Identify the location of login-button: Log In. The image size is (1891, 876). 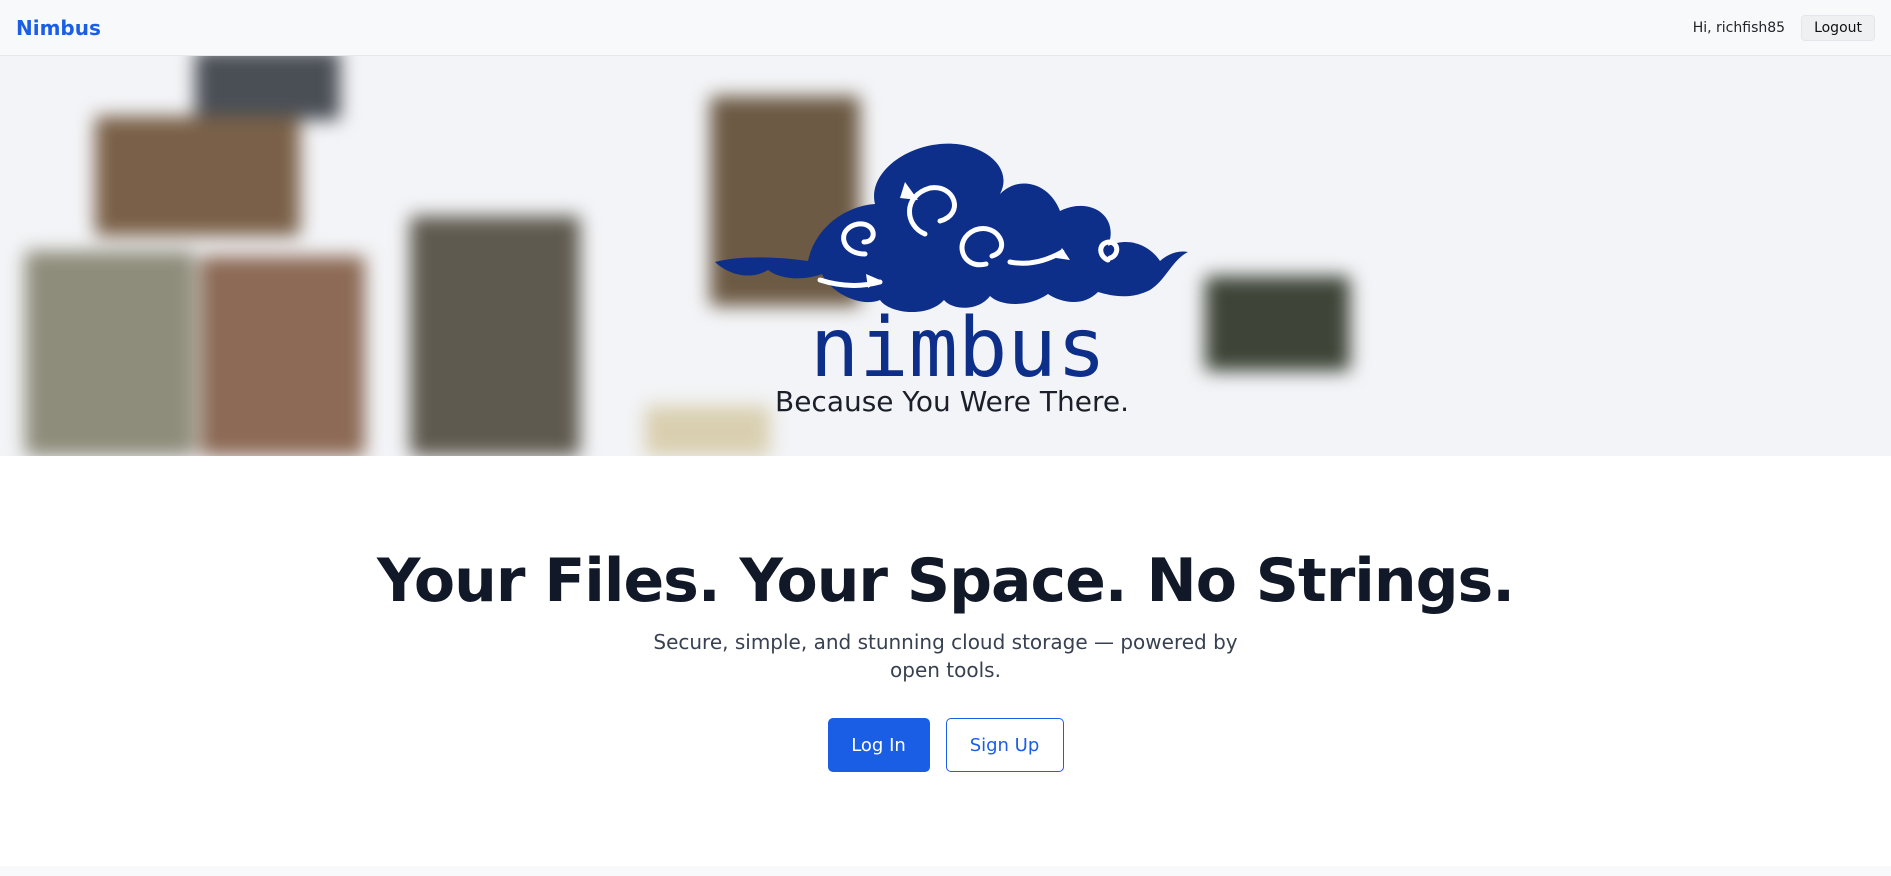
(878, 745).